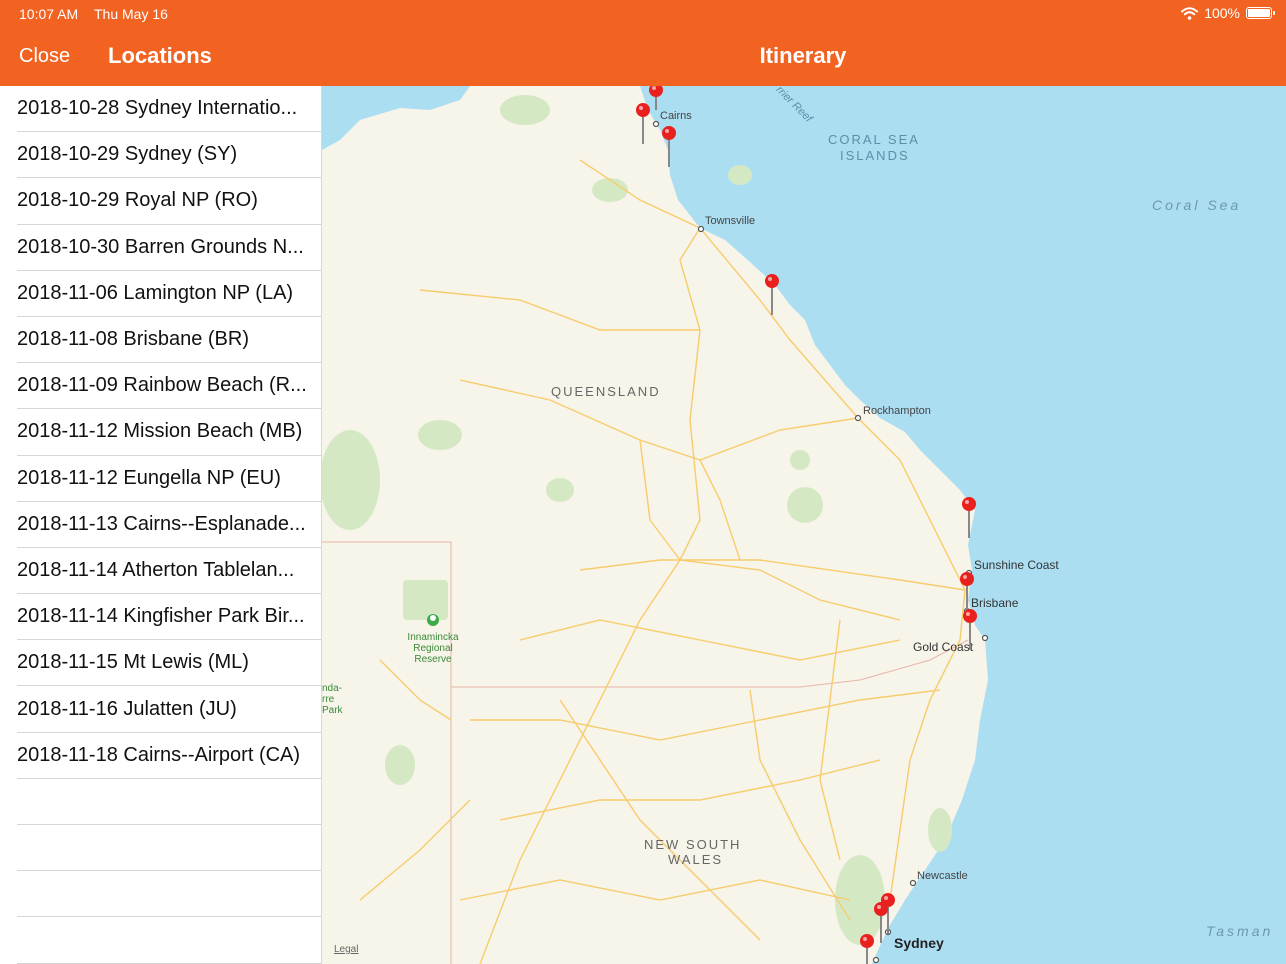 The height and width of the screenshot is (964, 1286). I want to click on label-park-1: nda-, so click(332, 688).